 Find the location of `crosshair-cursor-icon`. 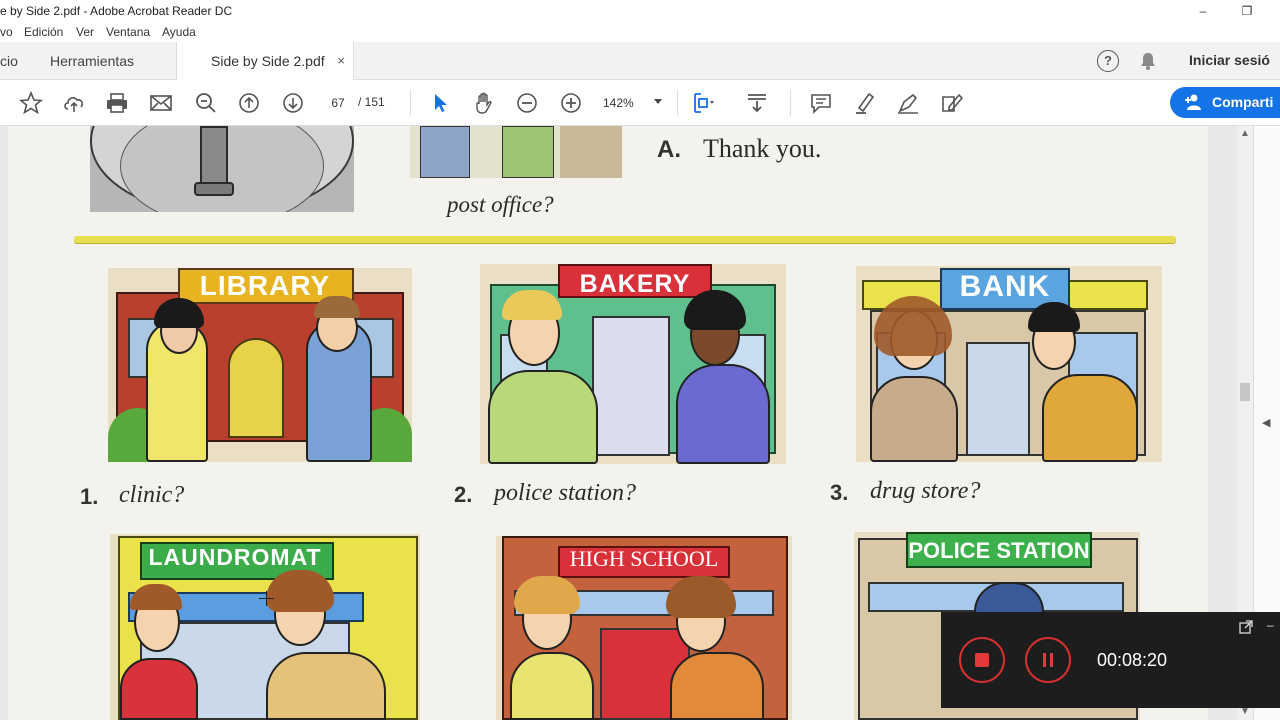

crosshair-cursor-icon is located at coordinates (266, 598).